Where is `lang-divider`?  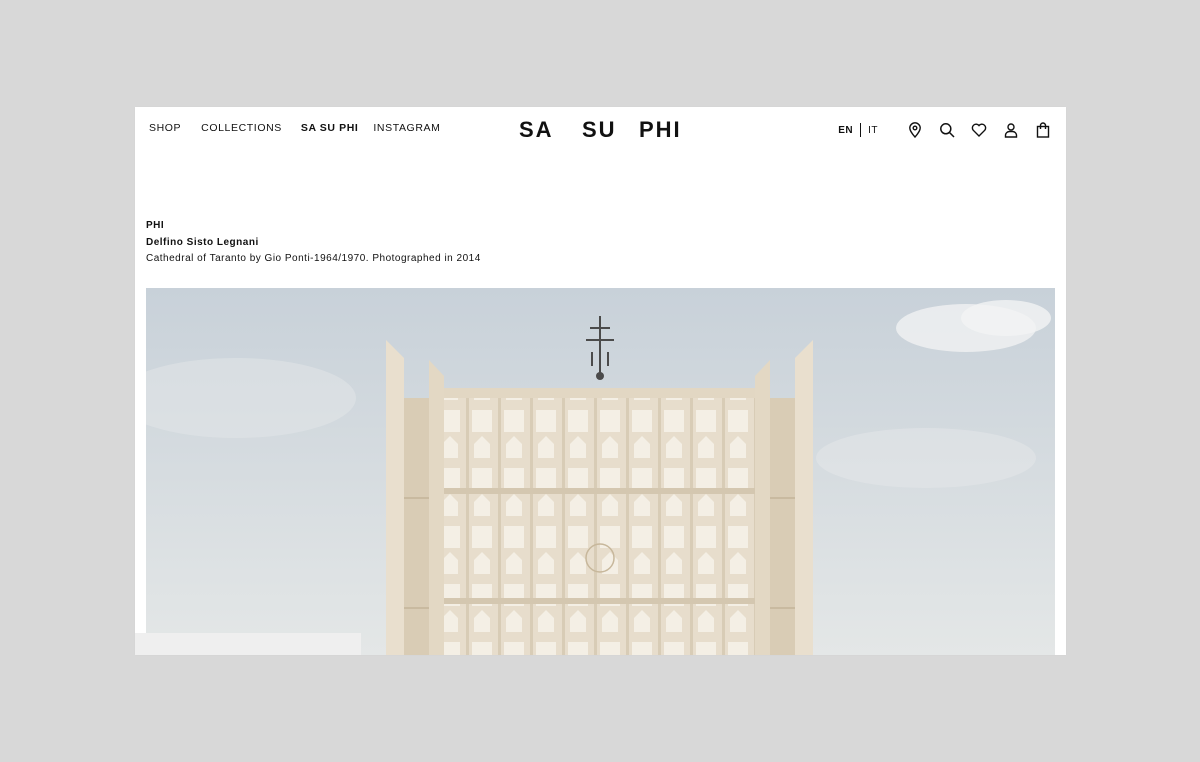 lang-divider is located at coordinates (861, 130).